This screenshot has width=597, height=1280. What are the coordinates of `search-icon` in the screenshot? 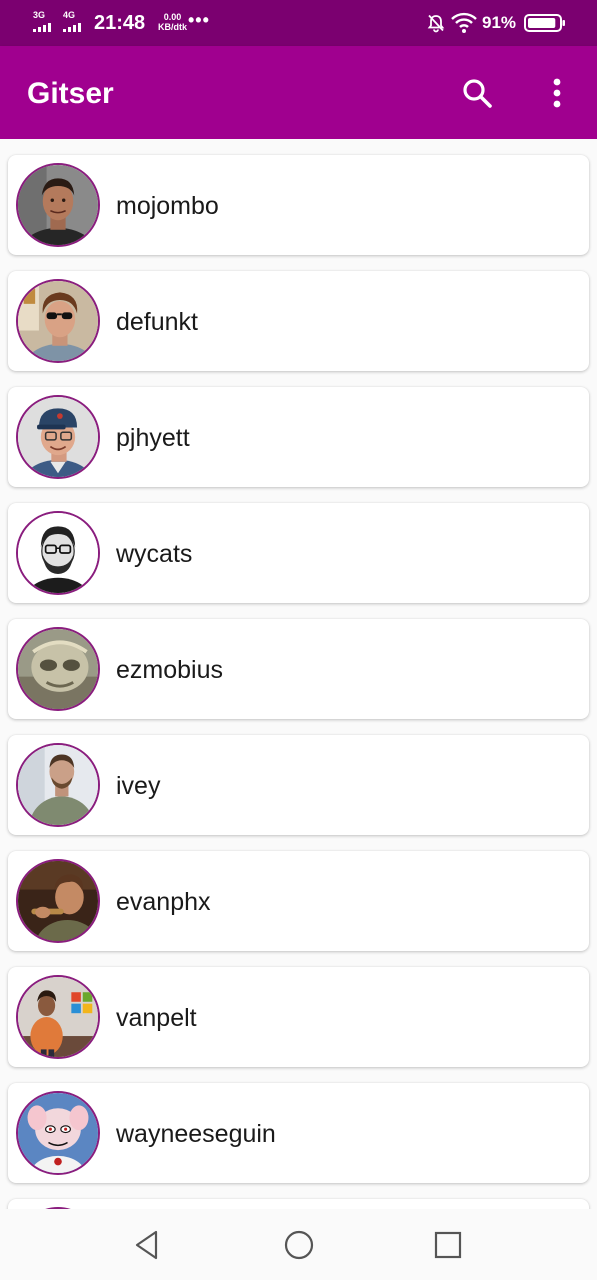 It's located at (477, 93).